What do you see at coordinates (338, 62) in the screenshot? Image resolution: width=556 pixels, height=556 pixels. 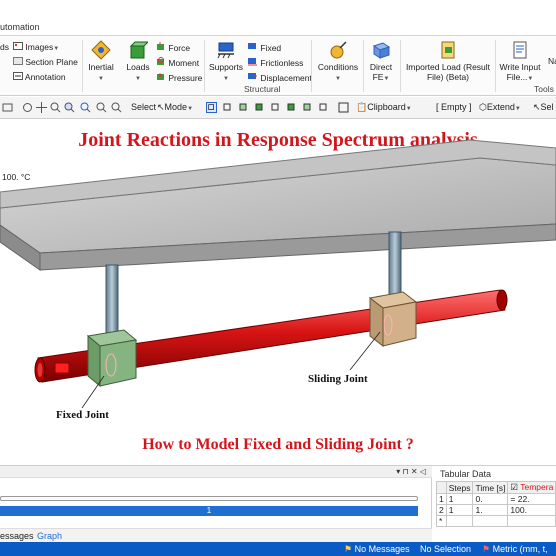 I see `conditions-button: Conditions ▼` at bounding box center [338, 62].